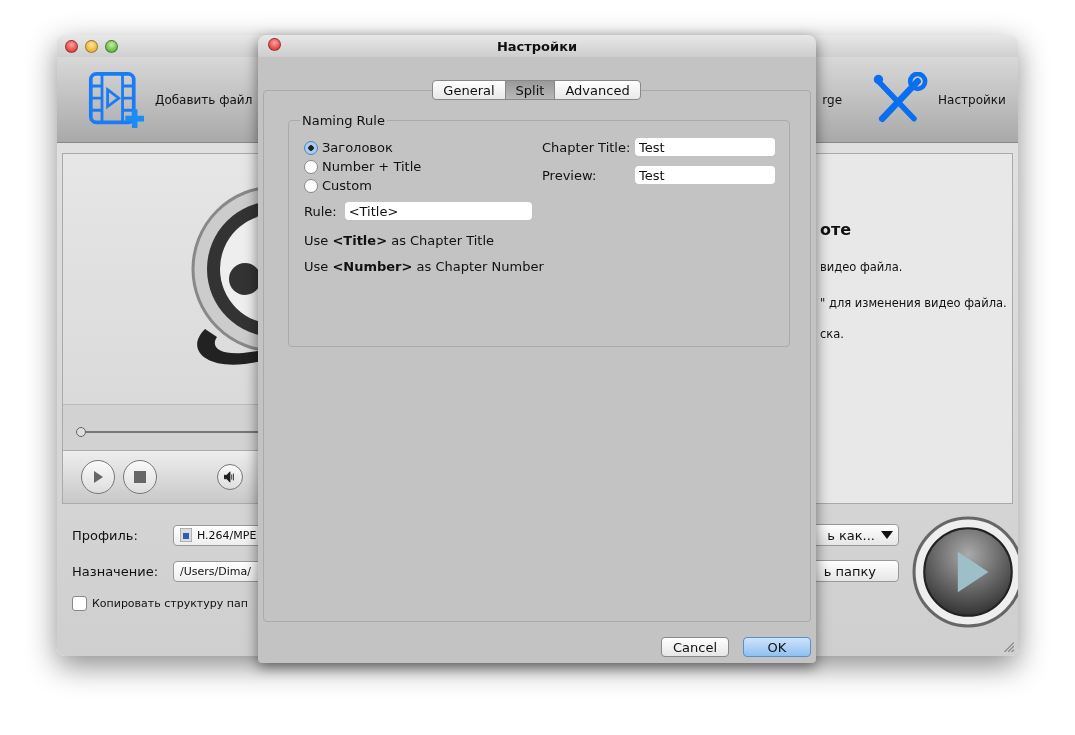 The height and width of the screenshot is (735, 1075). What do you see at coordinates (111, 46) in the screenshot?
I see `zoom-button` at bounding box center [111, 46].